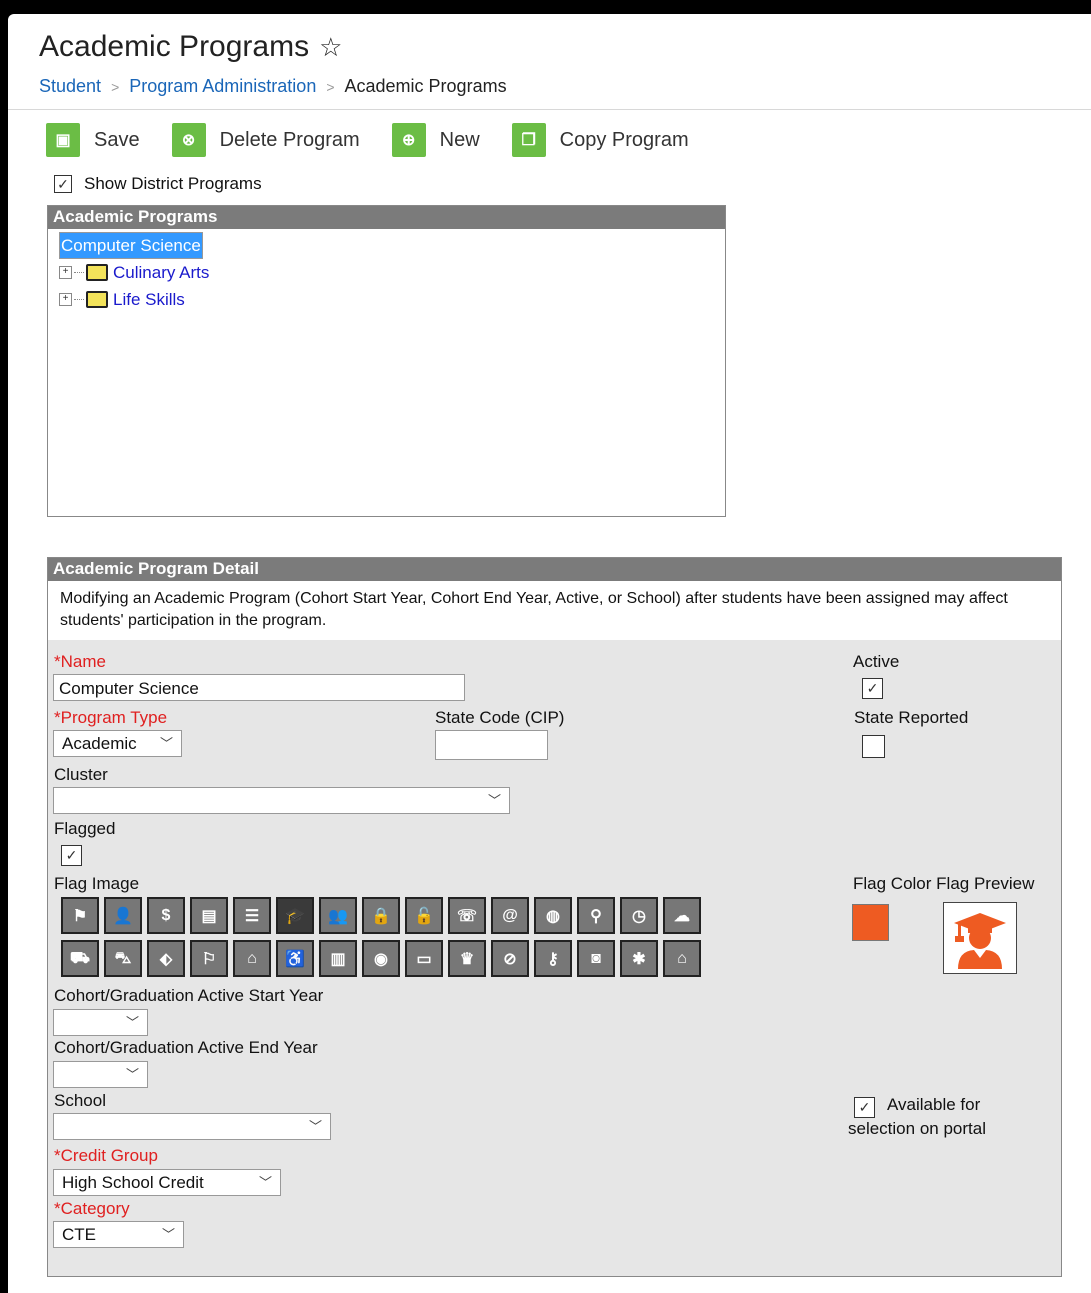 The height and width of the screenshot is (1293, 1091). I want to click on category-value: CTE, so click(79, 1234).